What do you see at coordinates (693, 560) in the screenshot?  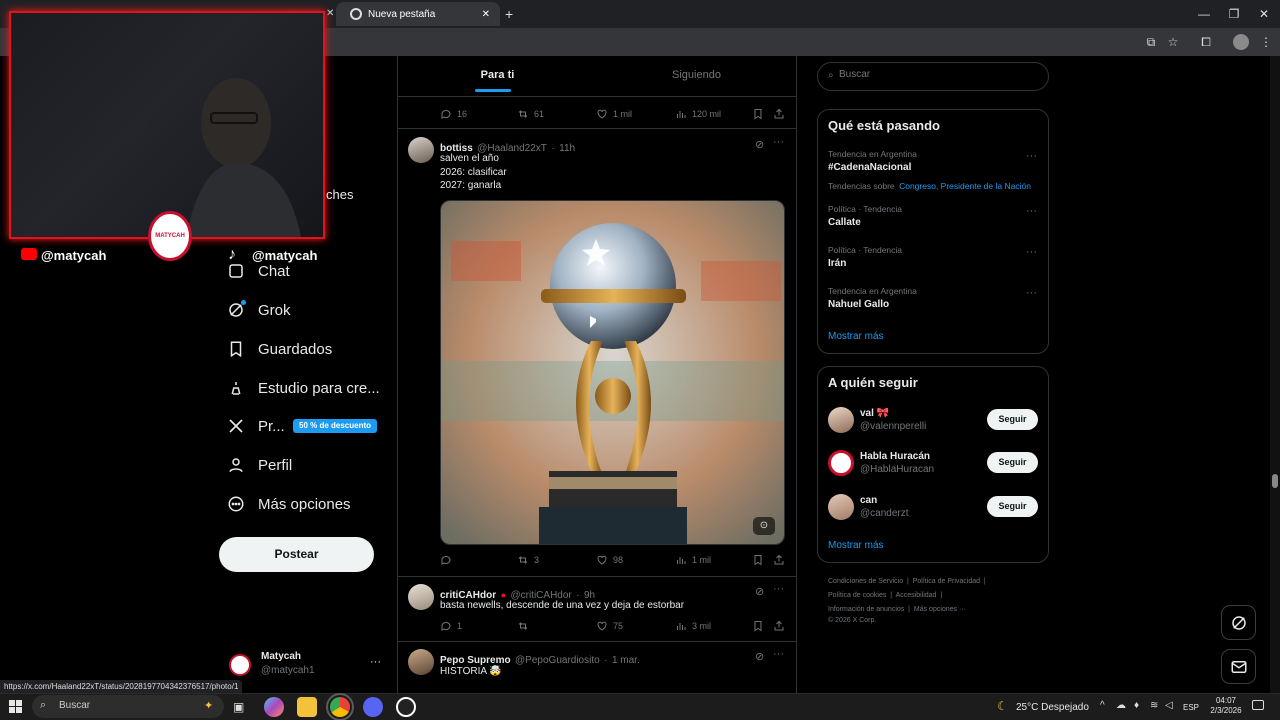 I see `views-action: 1 mil` at bounding box center [693, 560].